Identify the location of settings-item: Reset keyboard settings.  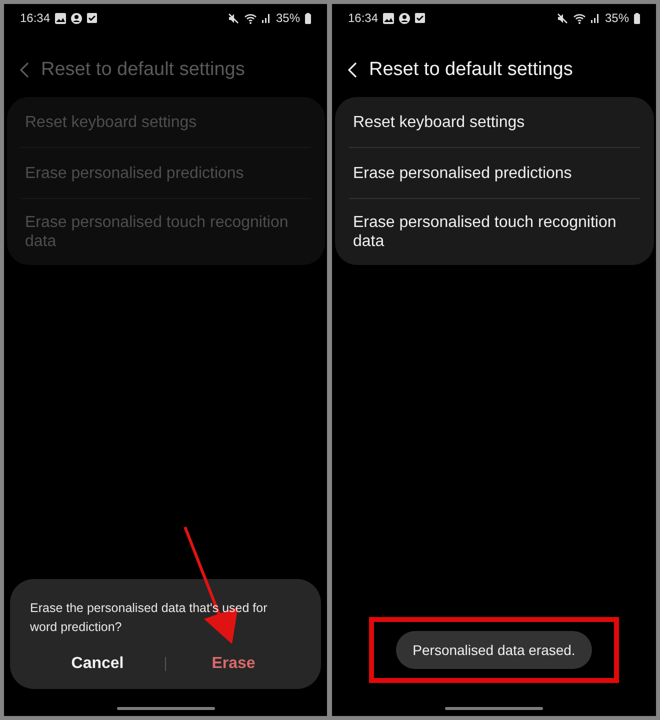
(494, 122).